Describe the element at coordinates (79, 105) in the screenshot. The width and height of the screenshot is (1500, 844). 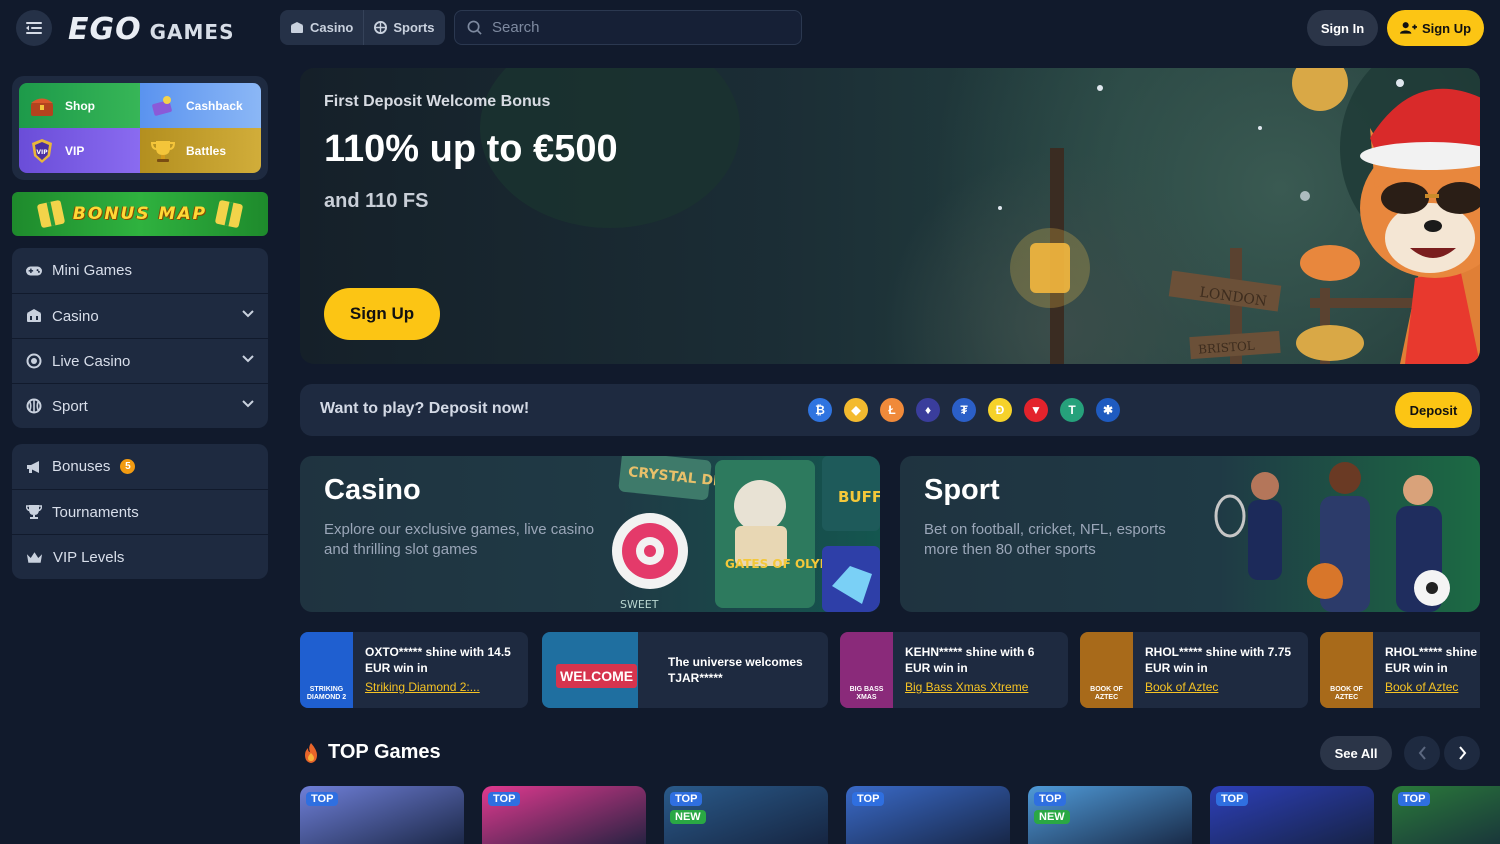
I see `promo-shop: Shop` at that location.